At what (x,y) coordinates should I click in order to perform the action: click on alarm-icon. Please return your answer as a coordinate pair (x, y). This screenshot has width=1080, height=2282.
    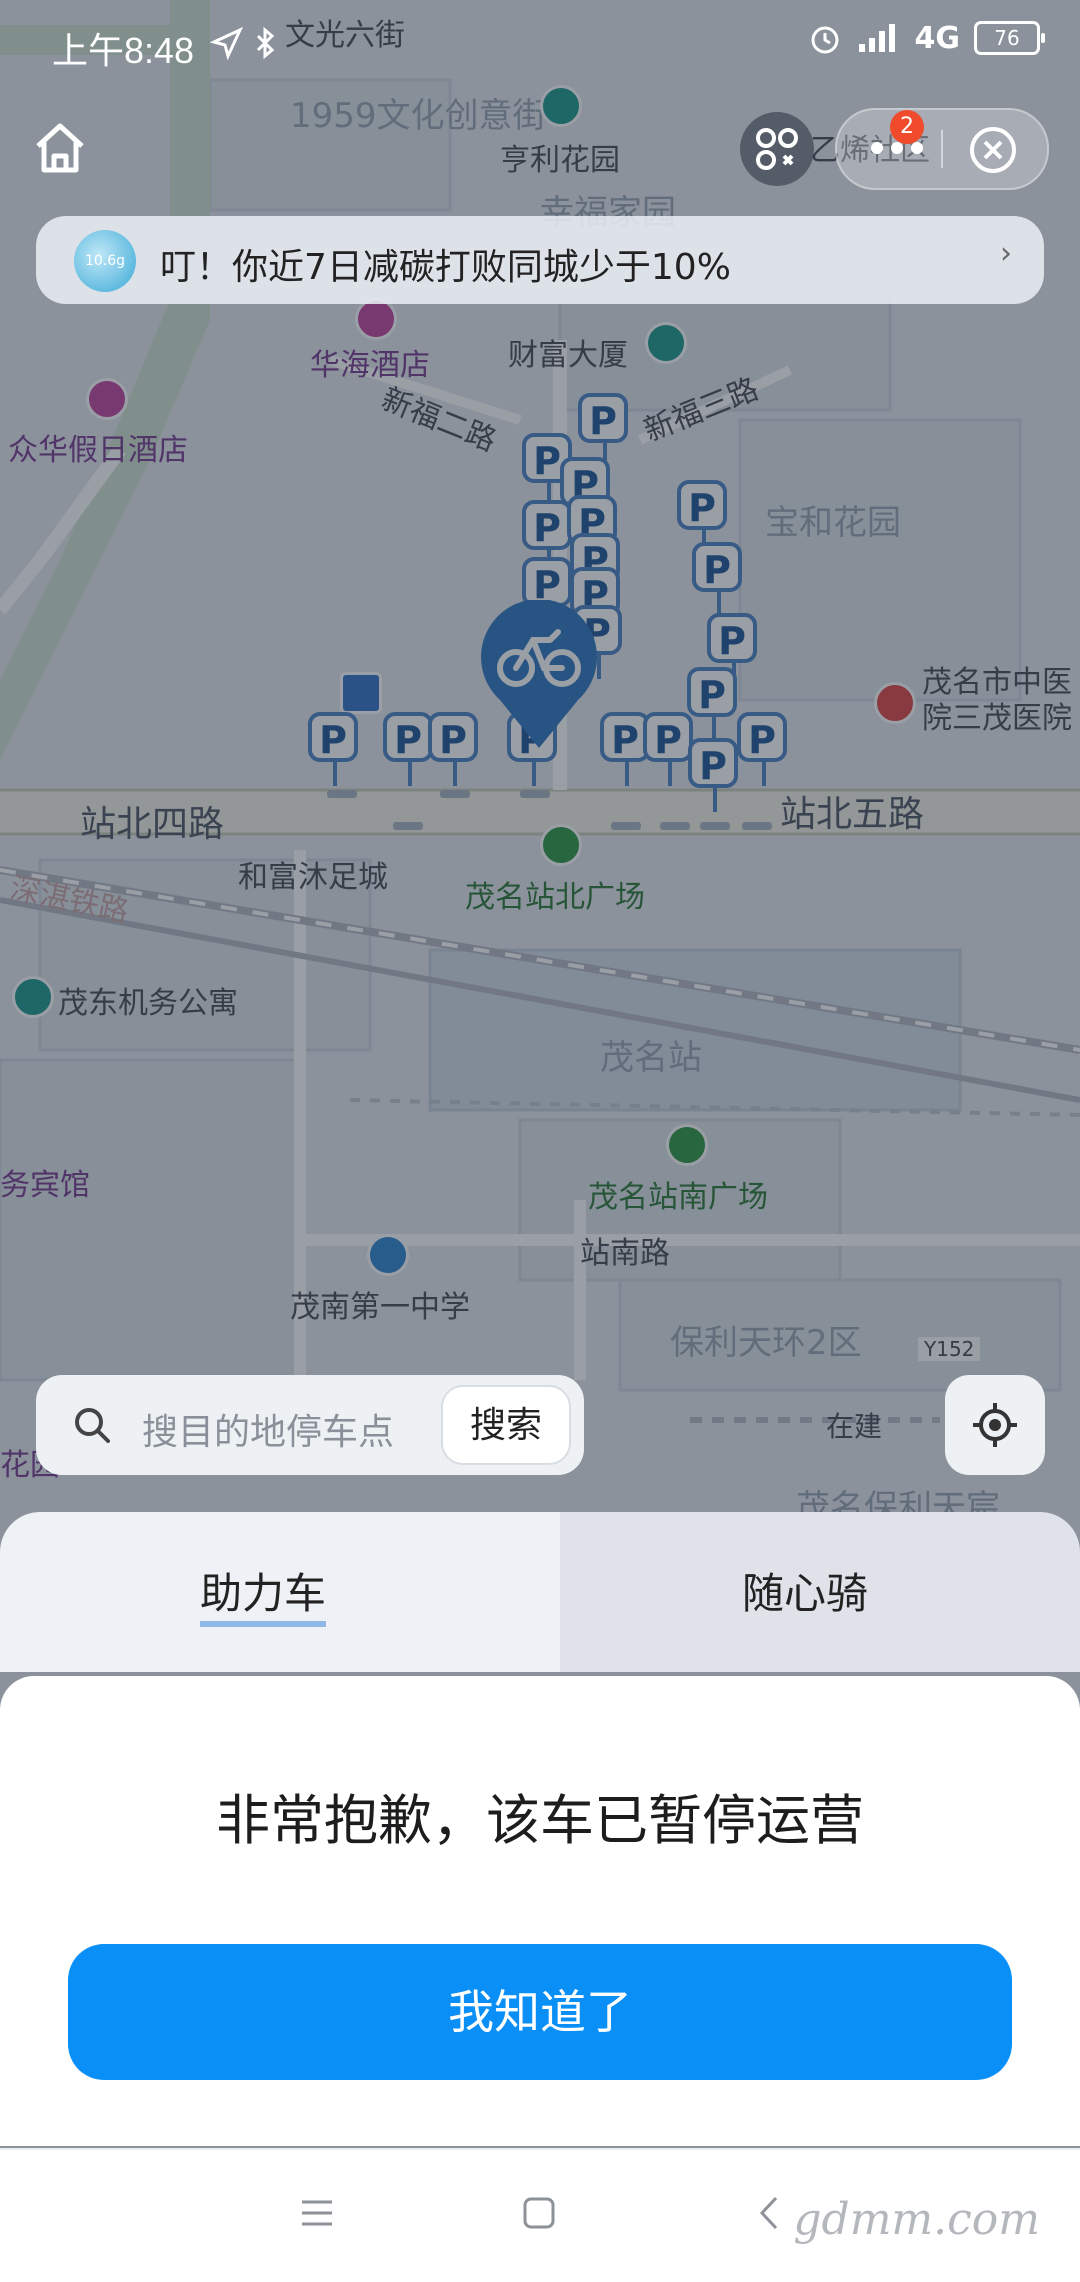
    Looking at the image, I should click on (824, 40).